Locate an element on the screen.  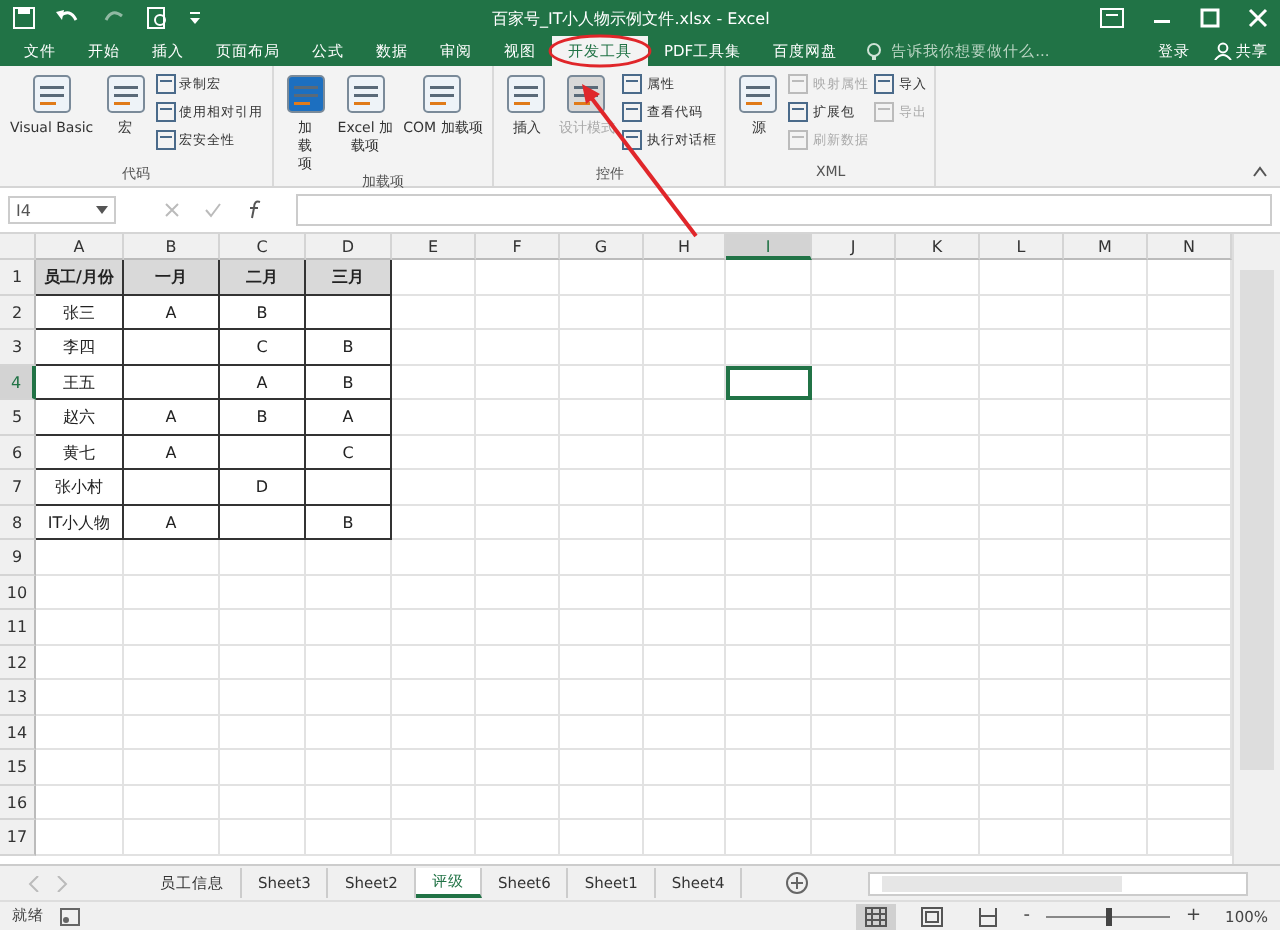
window-title: 百家号_IT小人物示例文件.xlsx - Excel is located at coordinates (632, 18).